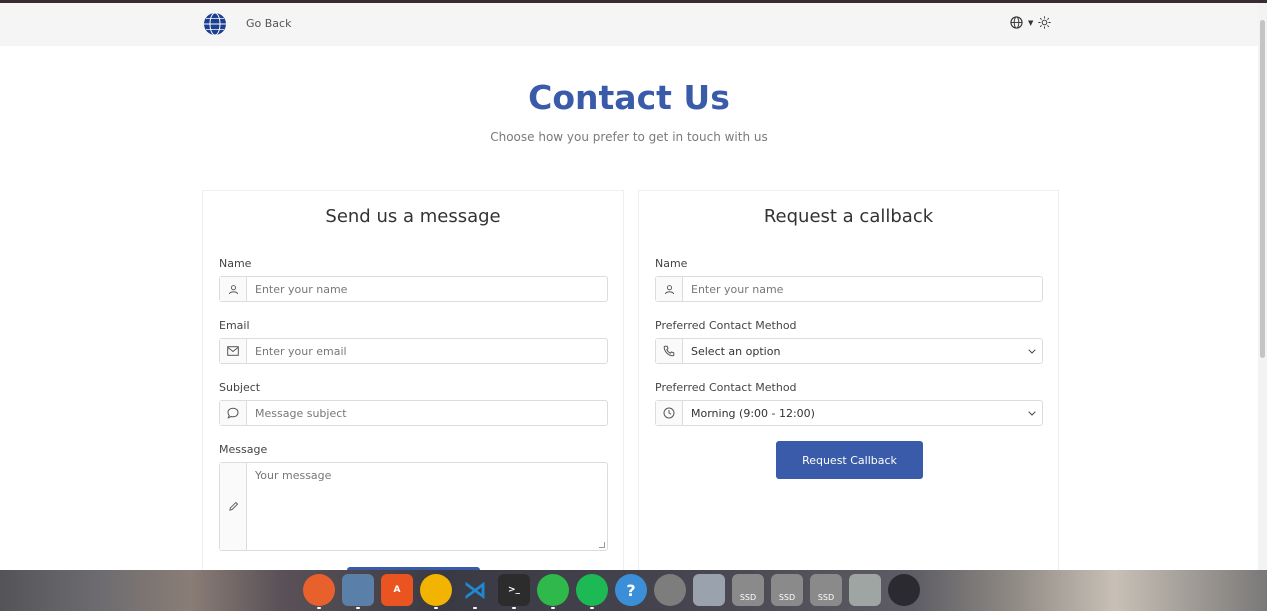 The width and height of the screenshot is (1267, 611). I want to click on vscode-icon: ⋊, so click(475, 591).